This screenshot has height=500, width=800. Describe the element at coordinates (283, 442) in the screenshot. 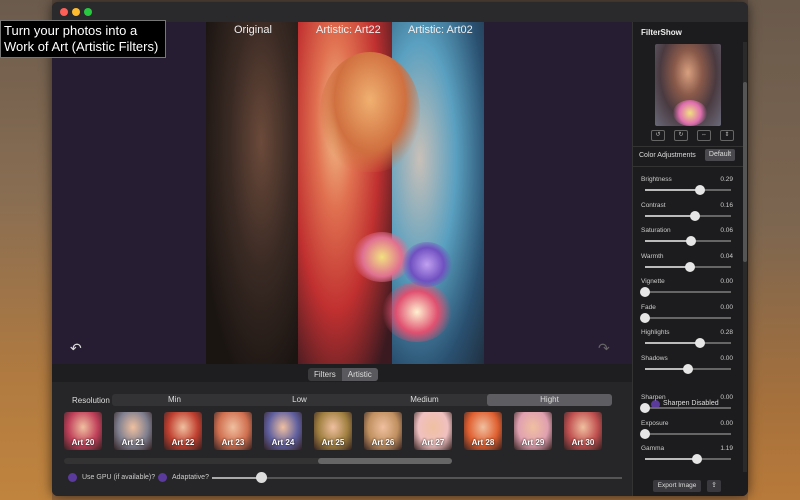

I see `thumbnail-label: Art 24` at that location.